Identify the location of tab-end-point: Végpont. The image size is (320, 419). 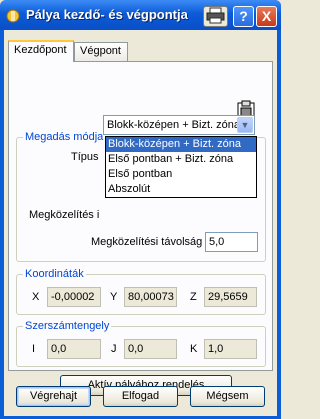
(101, 51).